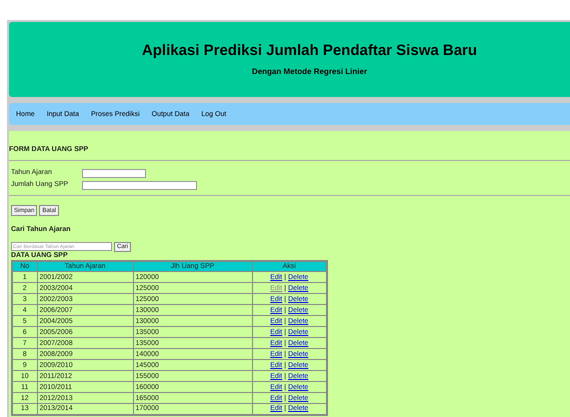  Describe the element at coordinates (310, 72) in the screenshot. I see `app-subtitle: Dengan Metode Regresi Linier` at that location.